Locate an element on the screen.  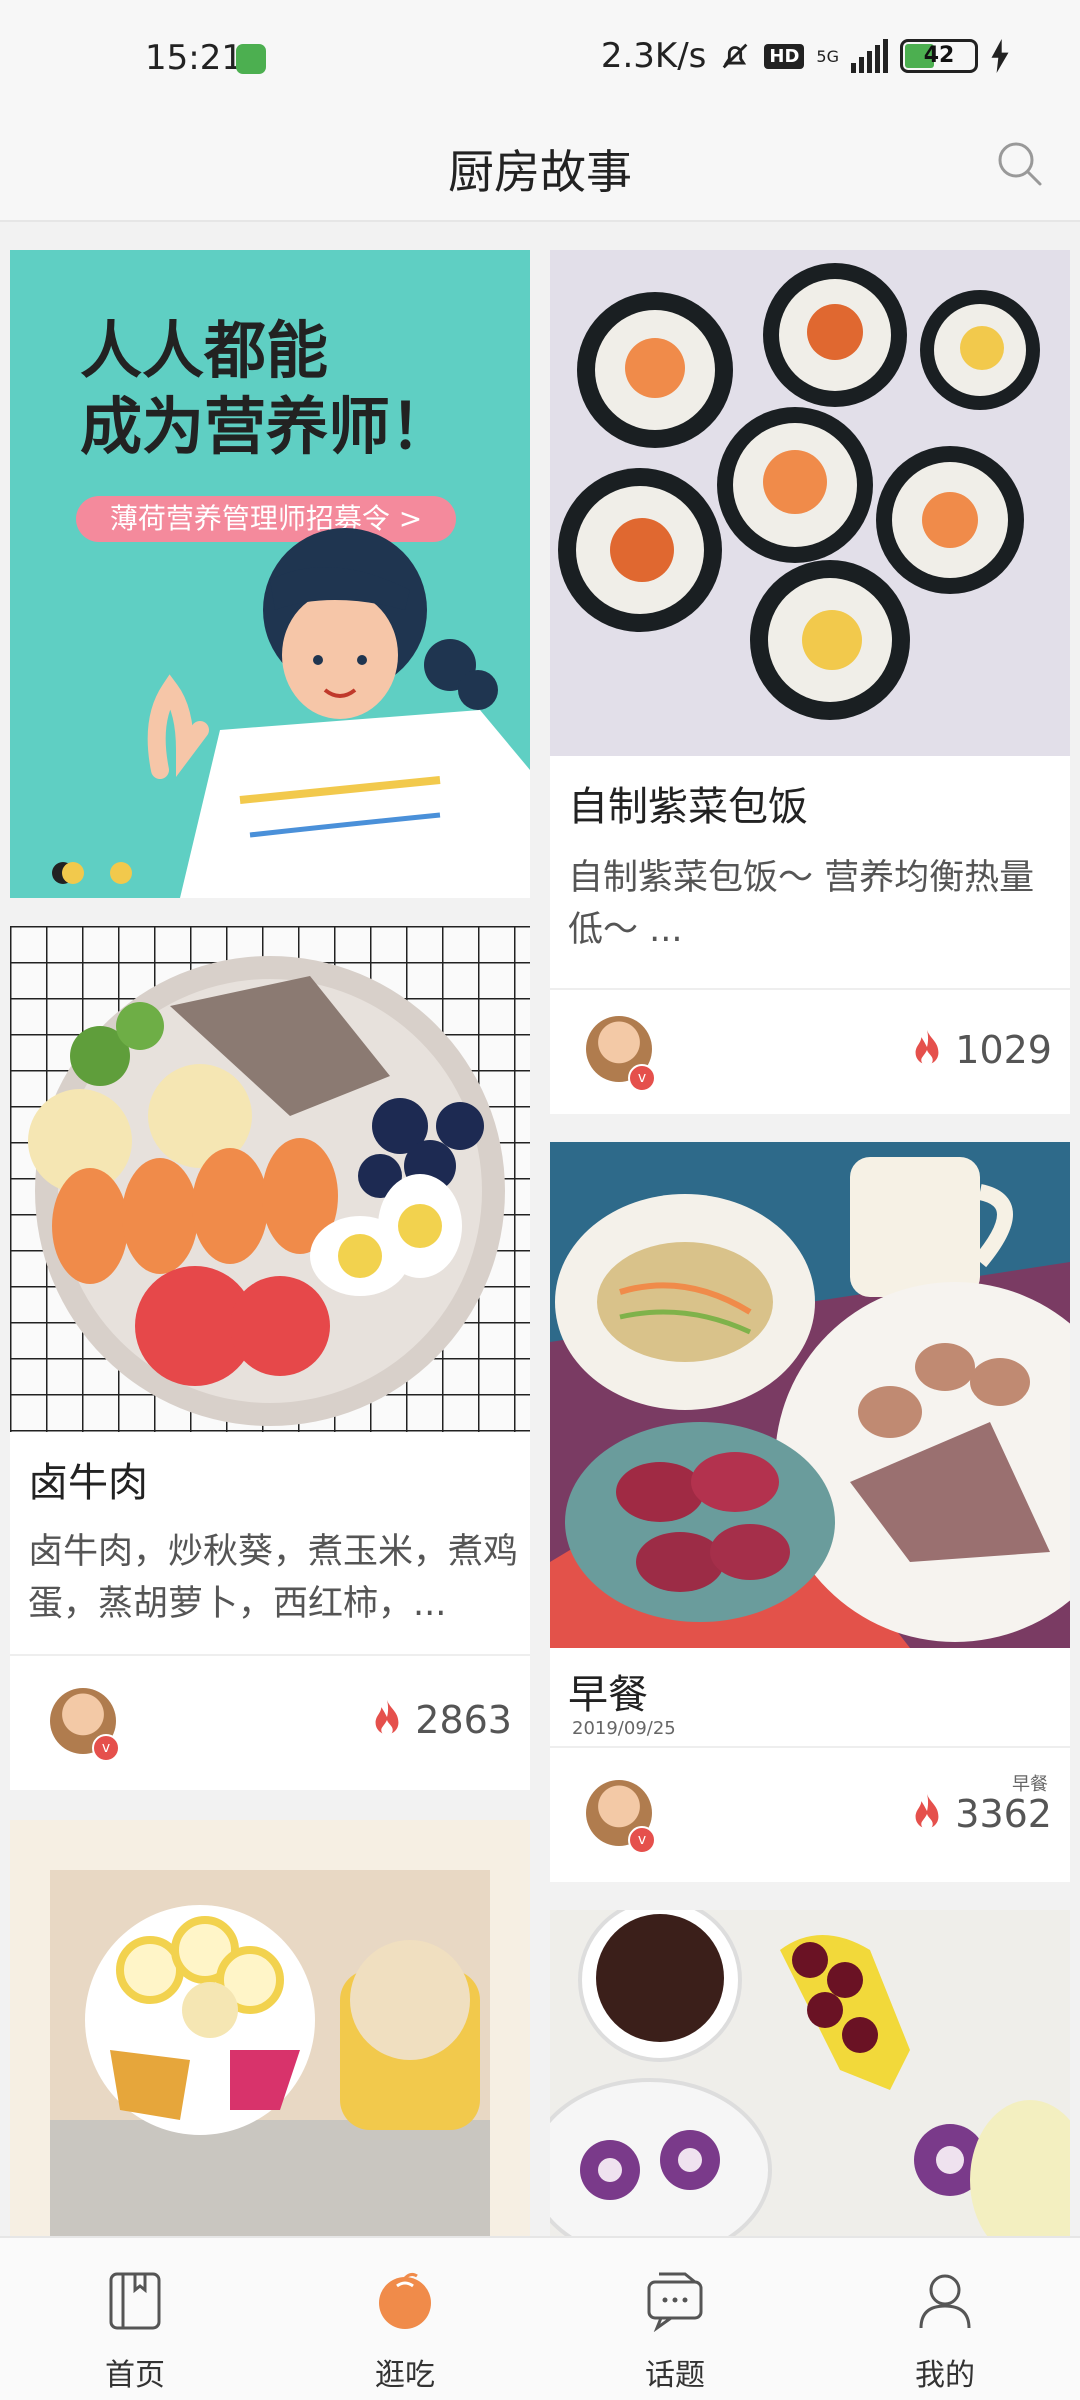
hot-count: 3362 is located at coordinates (980, 1814).